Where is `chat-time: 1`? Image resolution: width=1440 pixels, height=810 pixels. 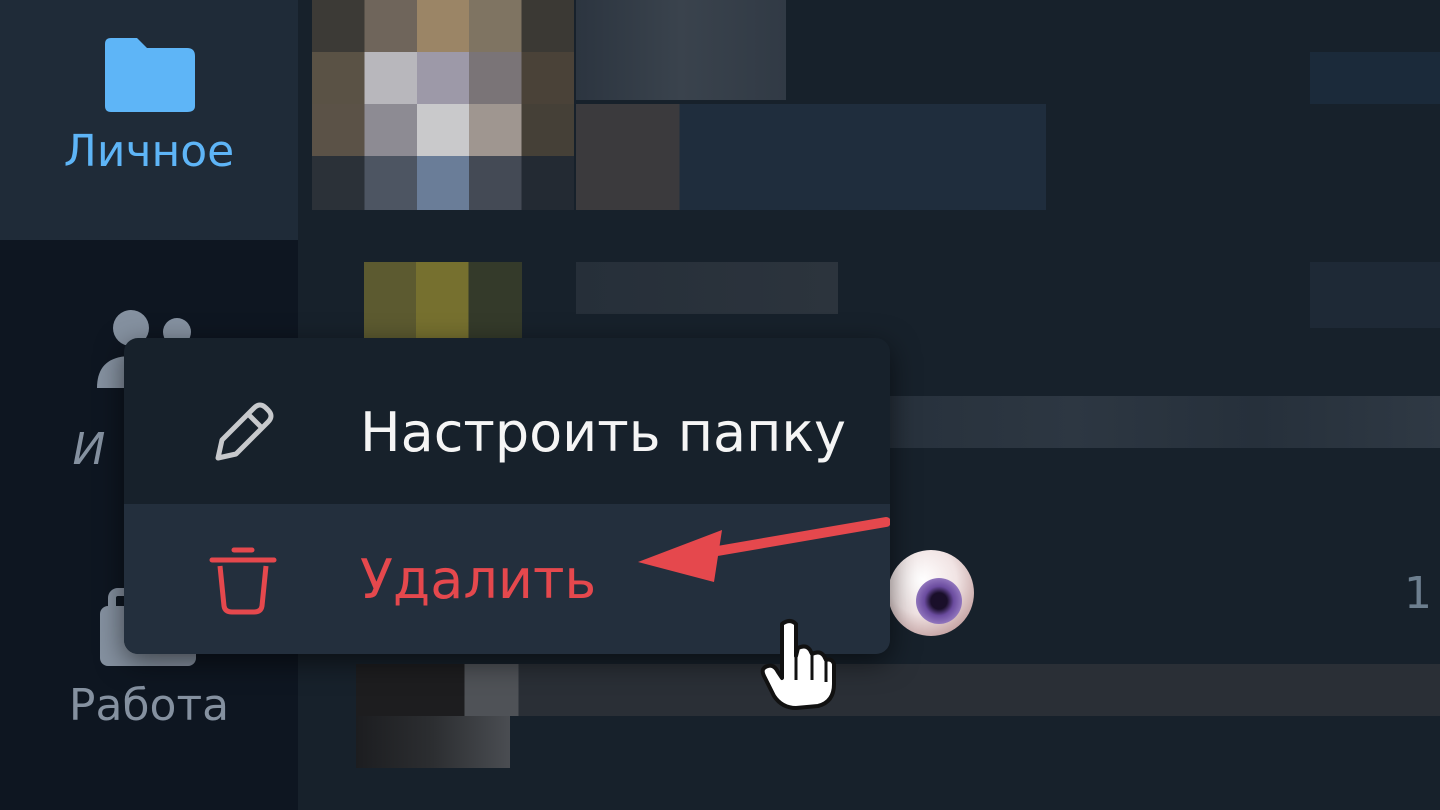 chat-time: 1 is located at coordinates (1418, 593).